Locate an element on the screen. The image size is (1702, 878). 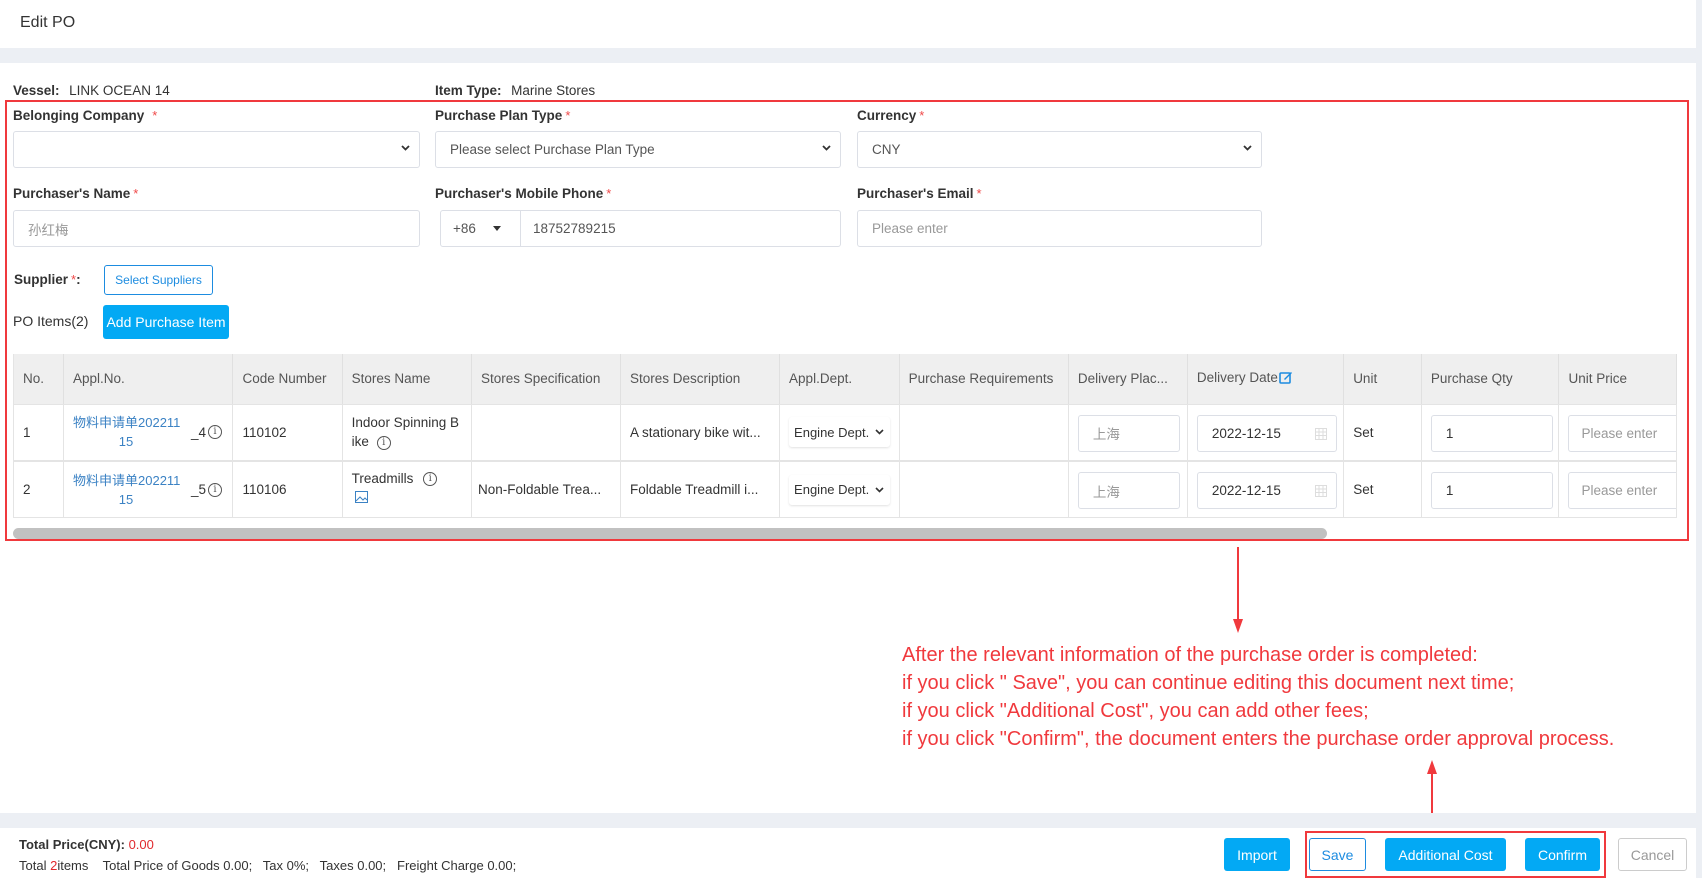
purchaser-name-input: 孙红梅 is located at coordinates (216, 228).